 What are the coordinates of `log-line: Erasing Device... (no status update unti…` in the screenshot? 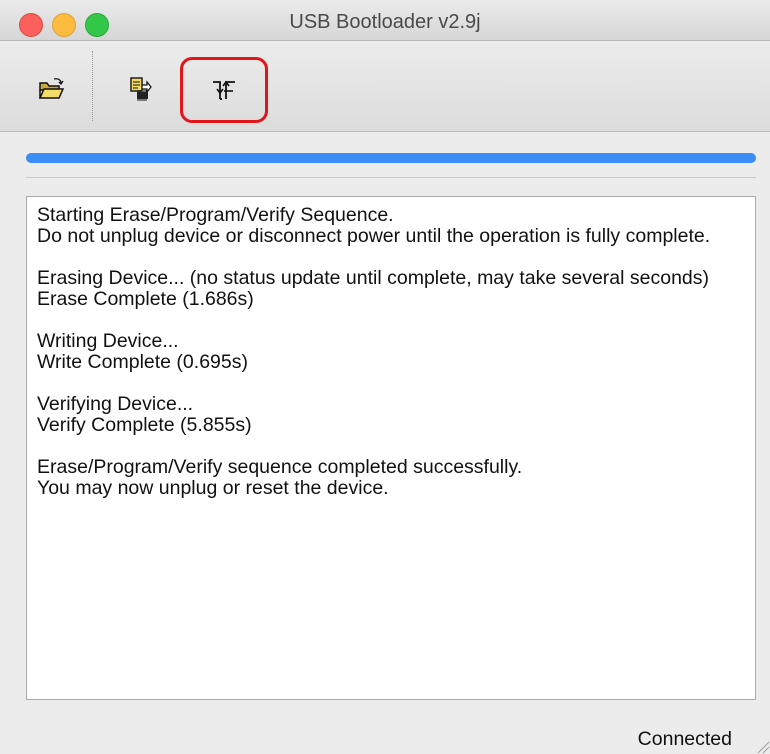 It's located at (373, 278).